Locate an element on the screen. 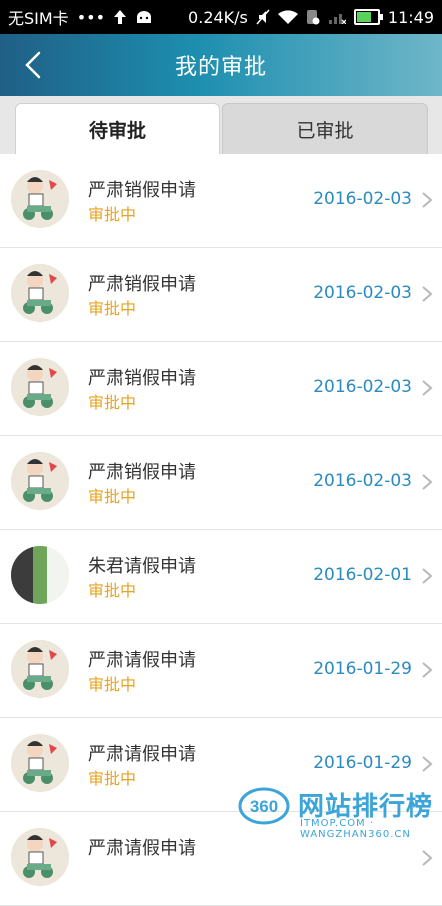 This screenshot has width=442, height=906. request-date: 2016-02-01 is located at coordinates (362, 575).